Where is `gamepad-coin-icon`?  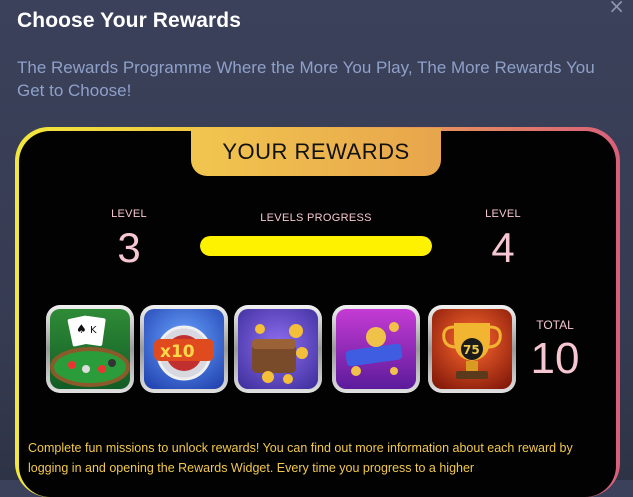
gamepad-coin-icon is located at coordinates (376, 349).